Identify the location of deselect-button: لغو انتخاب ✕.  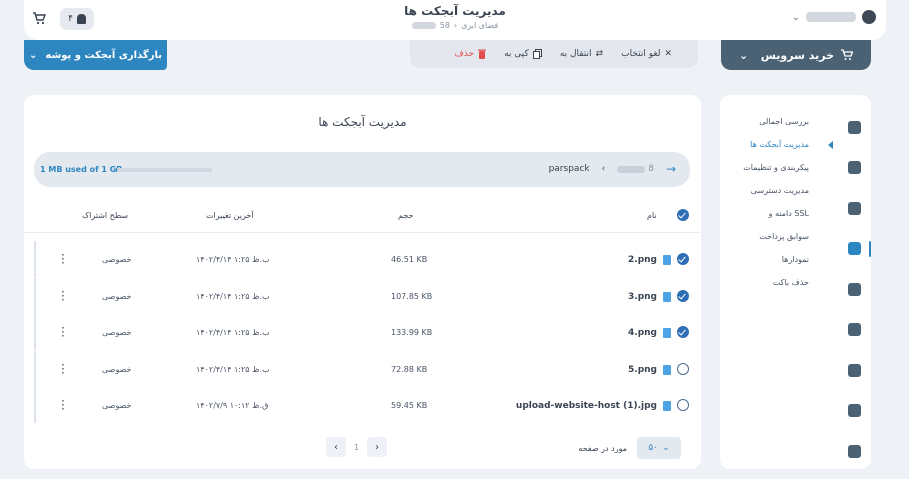
(646, 54).